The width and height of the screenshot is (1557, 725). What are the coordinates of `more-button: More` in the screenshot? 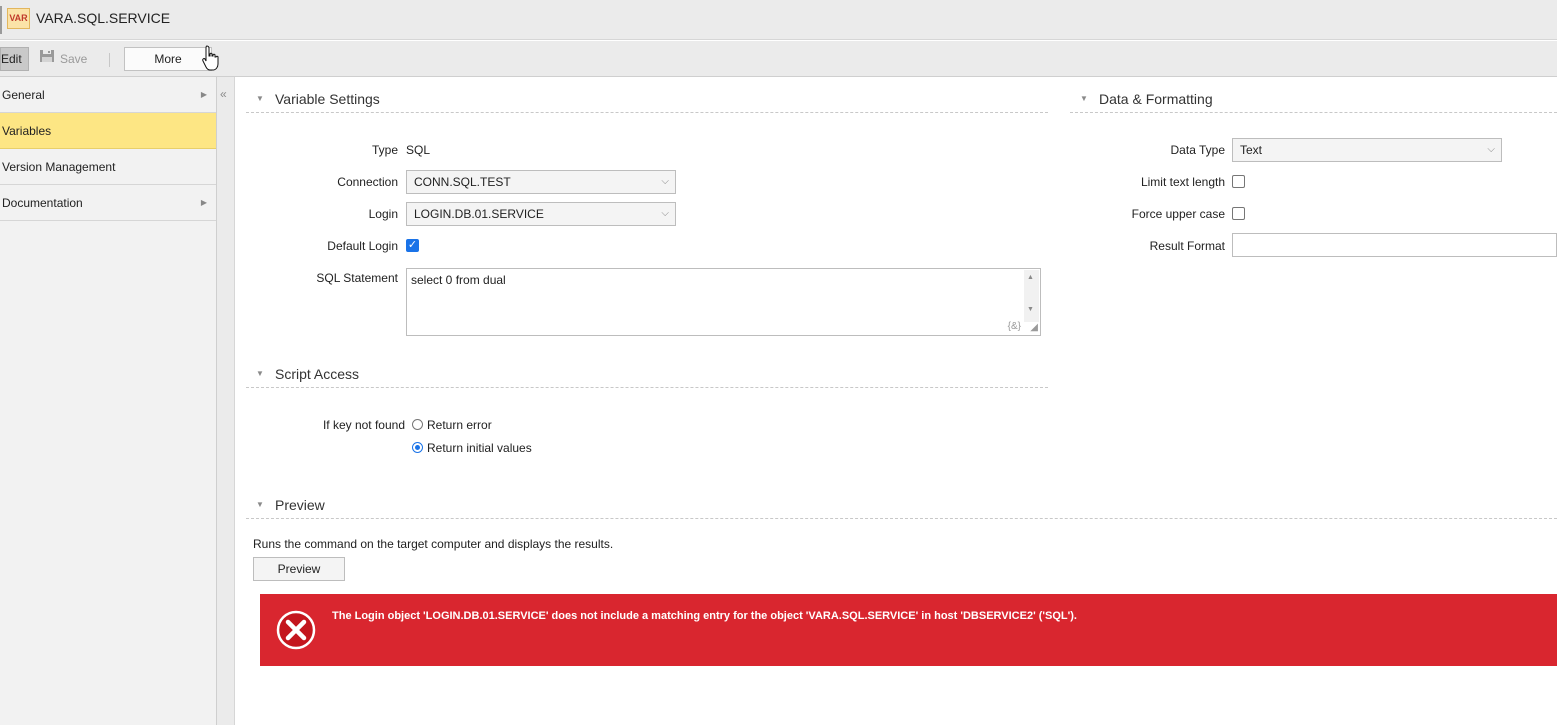 It's located at (168, 59).